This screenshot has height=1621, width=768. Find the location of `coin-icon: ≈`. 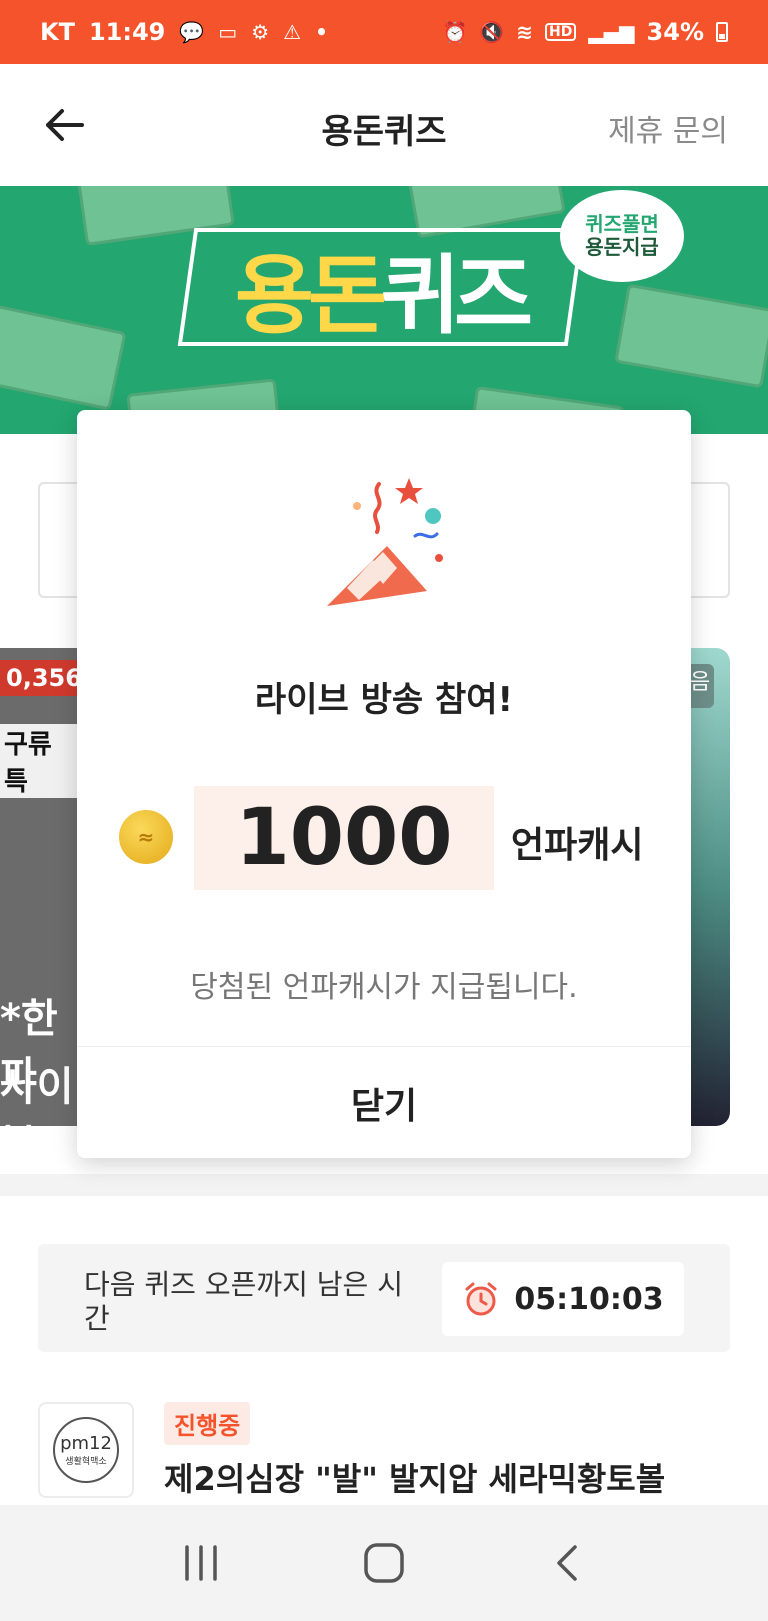

coin-icon: ≈ is located at coordinates (146, 837).